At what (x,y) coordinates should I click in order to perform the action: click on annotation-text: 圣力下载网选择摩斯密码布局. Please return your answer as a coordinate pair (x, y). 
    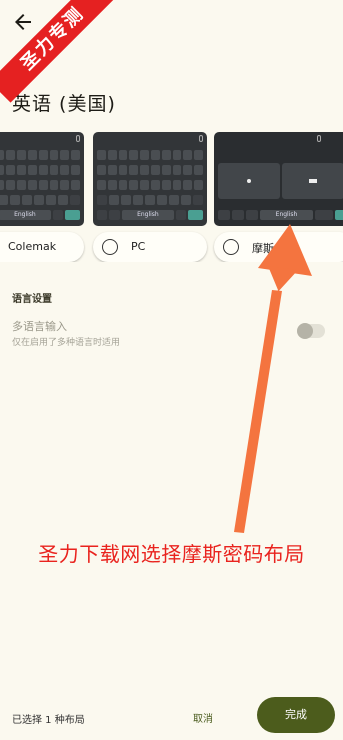
    Looking at the image, I should click on (171, 554).